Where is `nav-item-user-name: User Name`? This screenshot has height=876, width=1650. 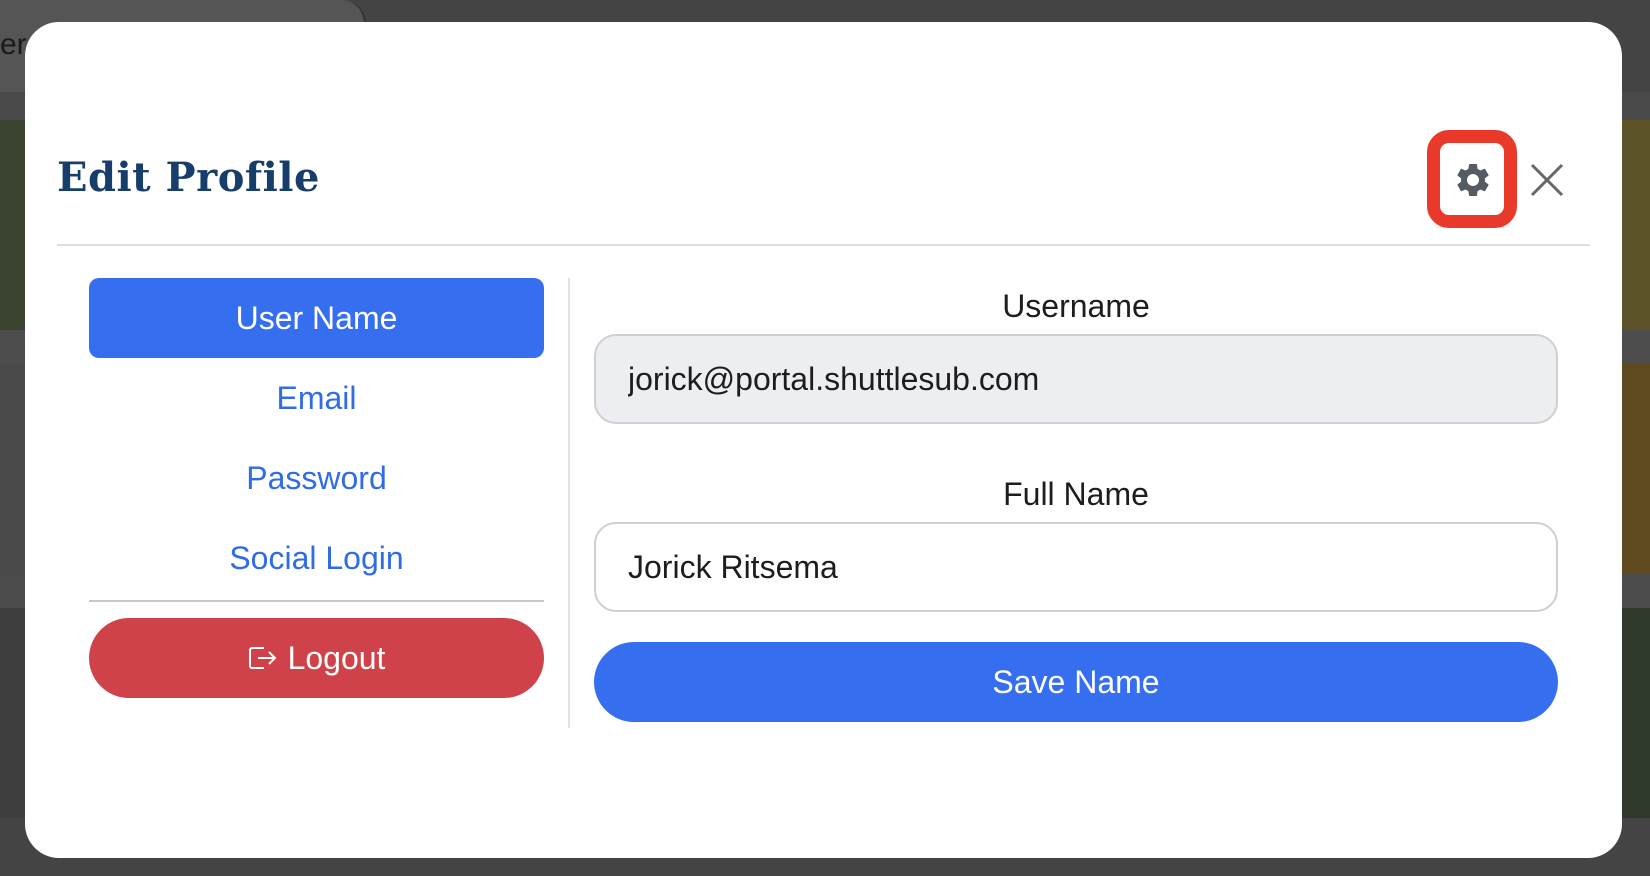 nav-item-user-name: User Name is located at coordinates (316, 318).